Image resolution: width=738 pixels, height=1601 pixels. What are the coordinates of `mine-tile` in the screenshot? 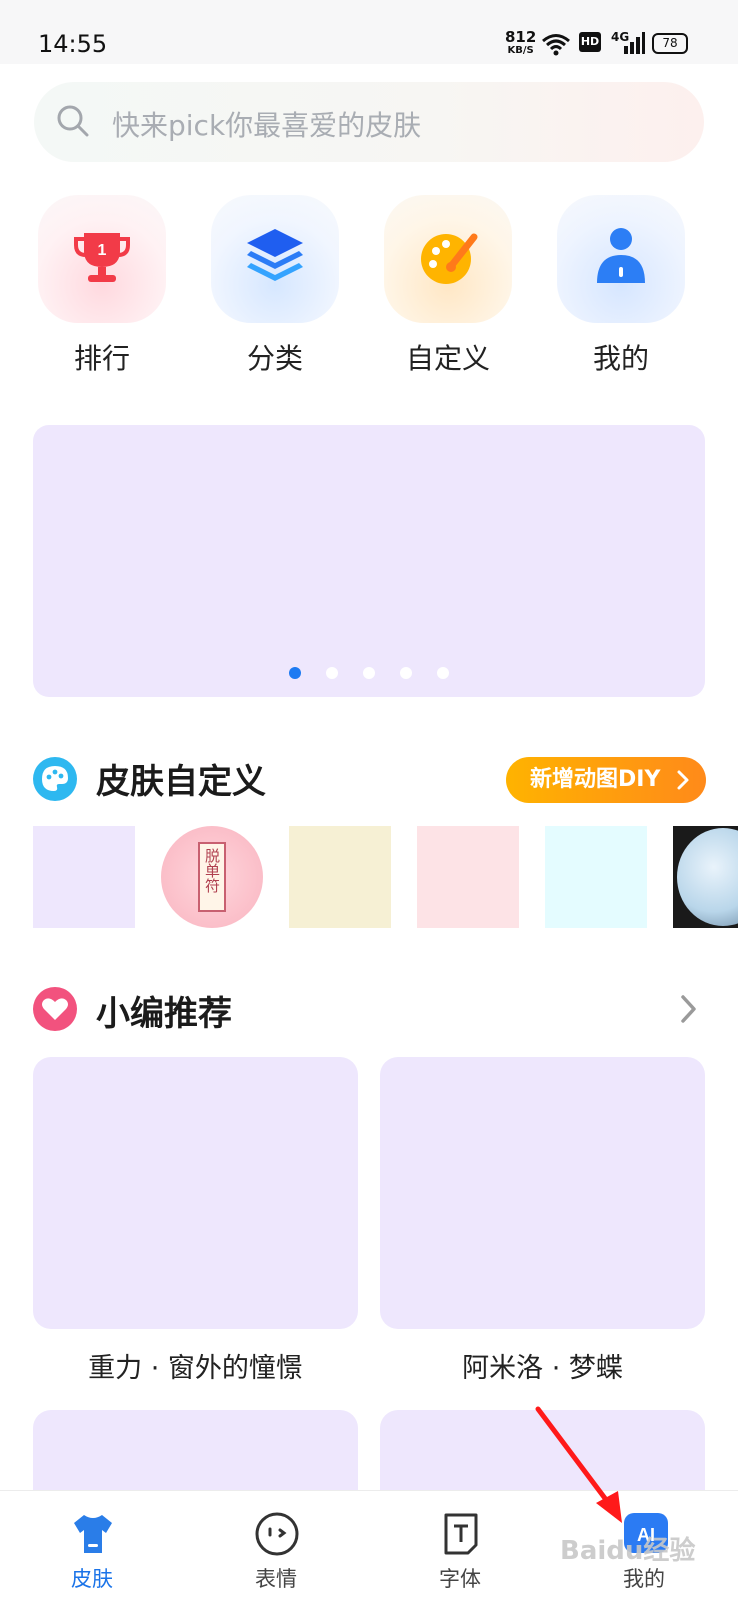 It's located at (621, 259).